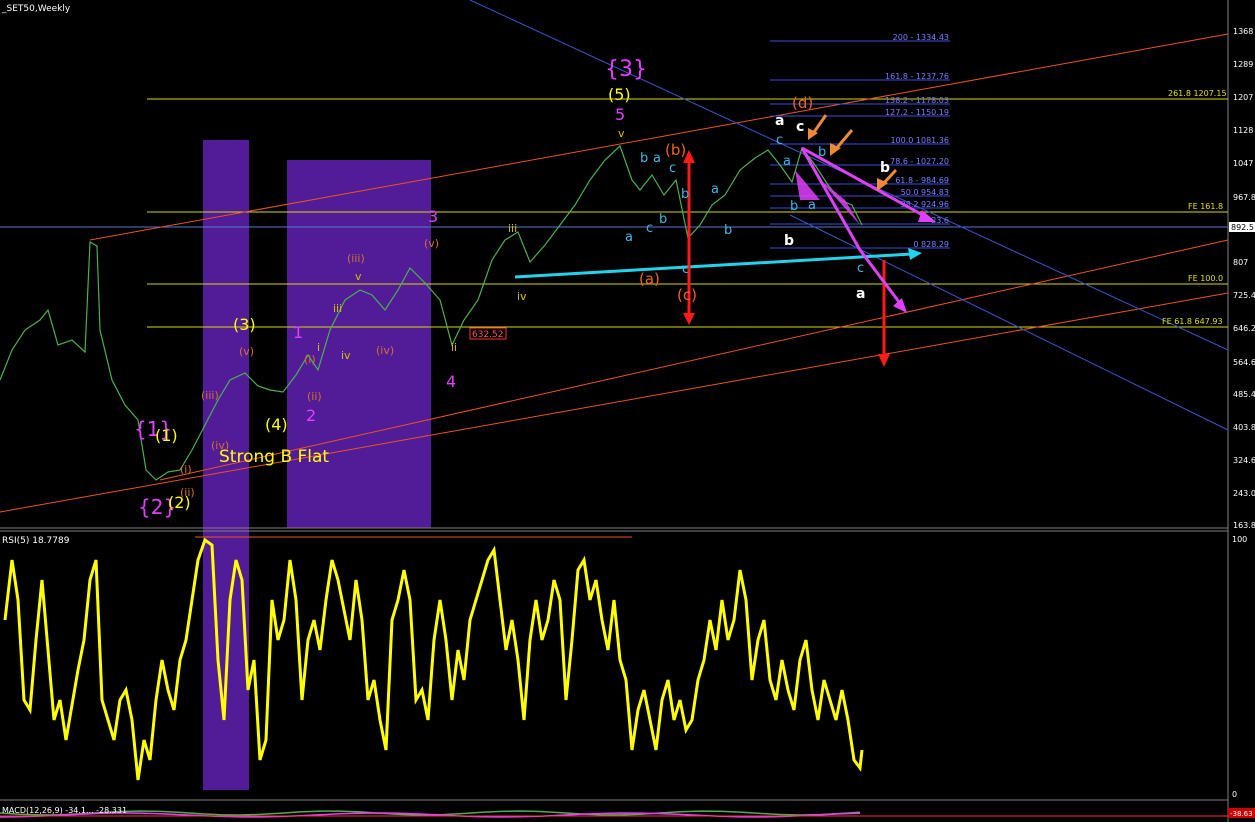 Image resolution: width=1255 pixels, height=822 pixels. I want to click on wave-sm-v-top: v, so click(621, 133).